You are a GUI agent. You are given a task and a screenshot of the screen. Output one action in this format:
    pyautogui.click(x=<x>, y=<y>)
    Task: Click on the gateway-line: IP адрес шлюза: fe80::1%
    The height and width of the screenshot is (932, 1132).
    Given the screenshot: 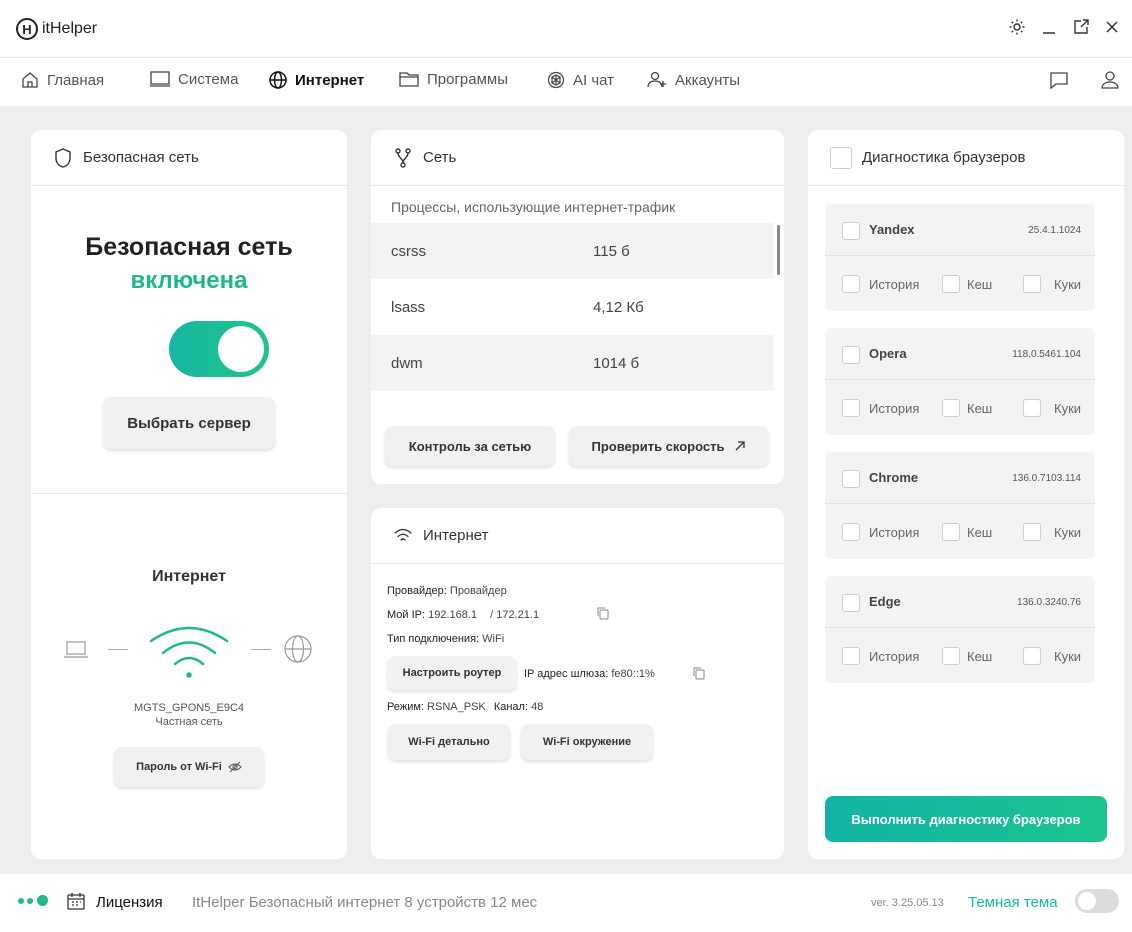 What is the action you would take?
    pyautogui.click(x=589, y=674)
    